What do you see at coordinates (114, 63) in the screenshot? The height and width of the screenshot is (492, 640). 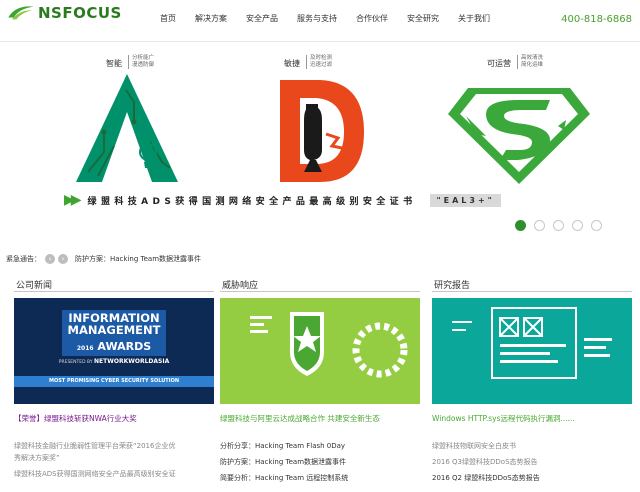 I see `feature-smart-title: 智能` at bounding box center [114, 63].